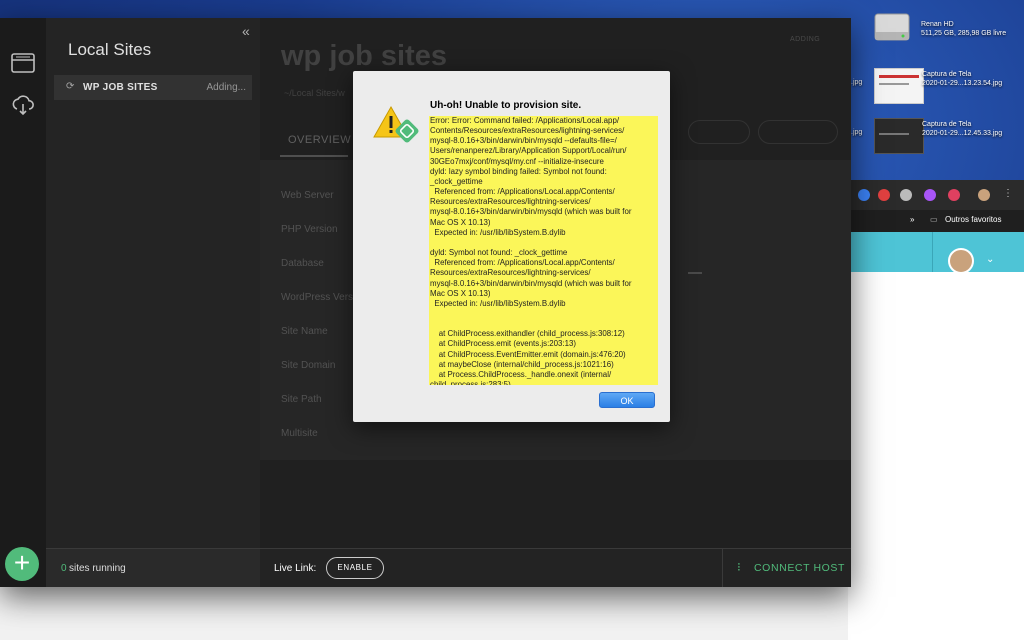  I want to click on ok-button: OK, so click(627, 400).